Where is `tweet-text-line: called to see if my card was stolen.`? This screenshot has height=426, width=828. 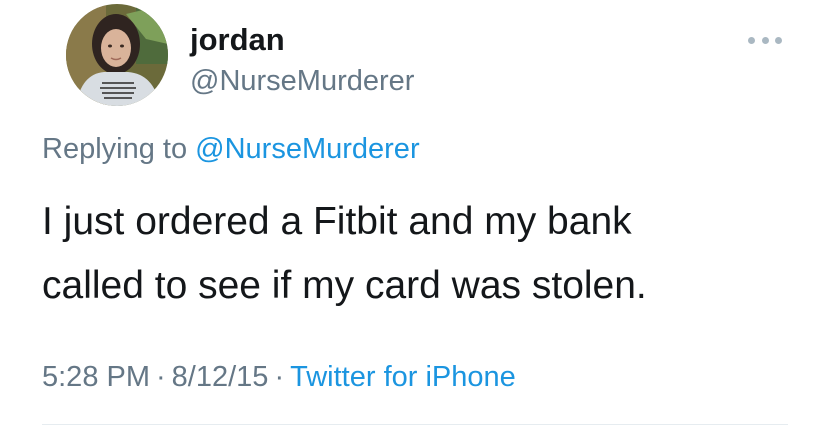 tweet-text-line: called to see if my card was stolen. is located at coordinates (344, 285).